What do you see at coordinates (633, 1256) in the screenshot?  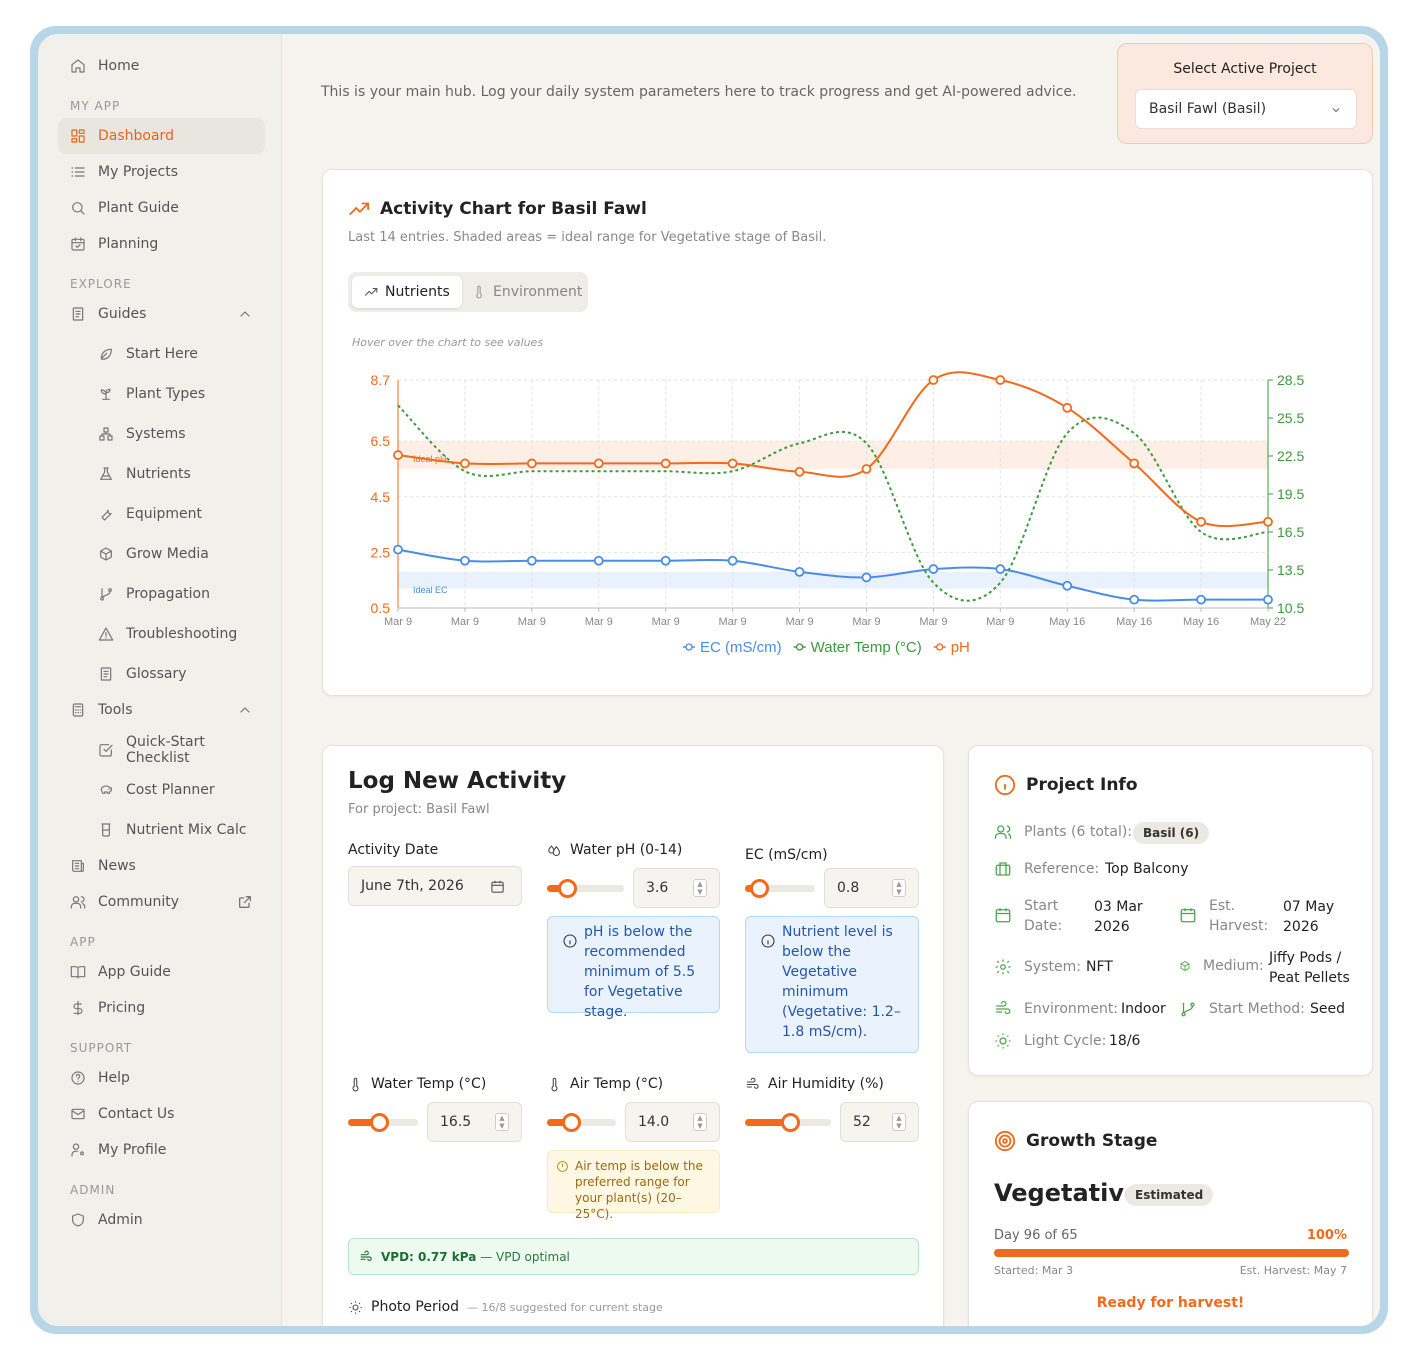 I see `vpd-banner: VPD: 0.77 kPa — VPD optimal` at bounding box center [633, 1256].